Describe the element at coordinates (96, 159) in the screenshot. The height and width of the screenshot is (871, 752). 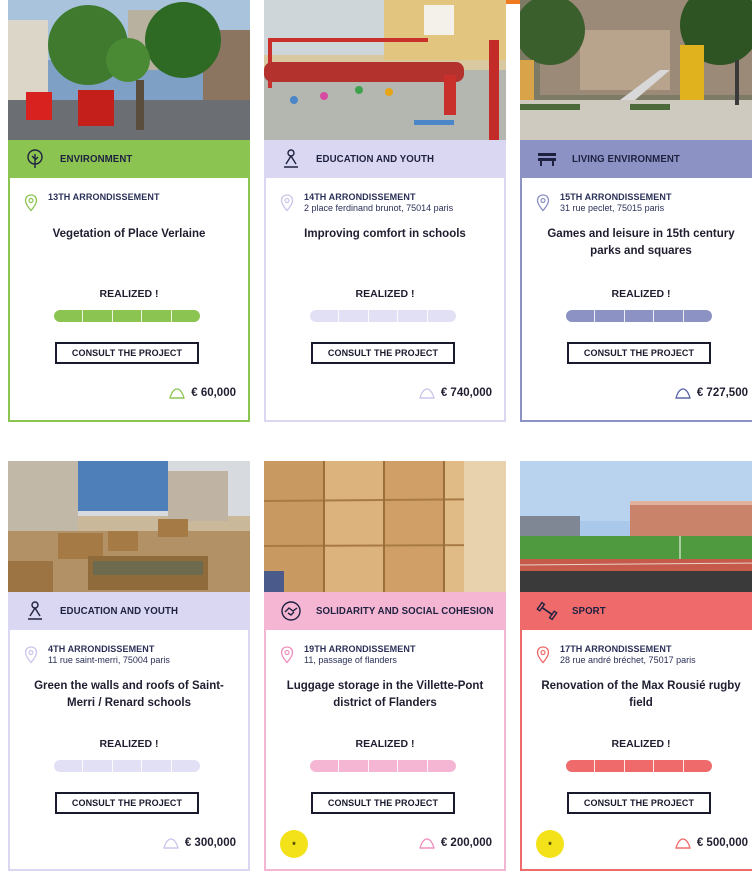
I see `category-label: ENVIRONMENT` at that location.